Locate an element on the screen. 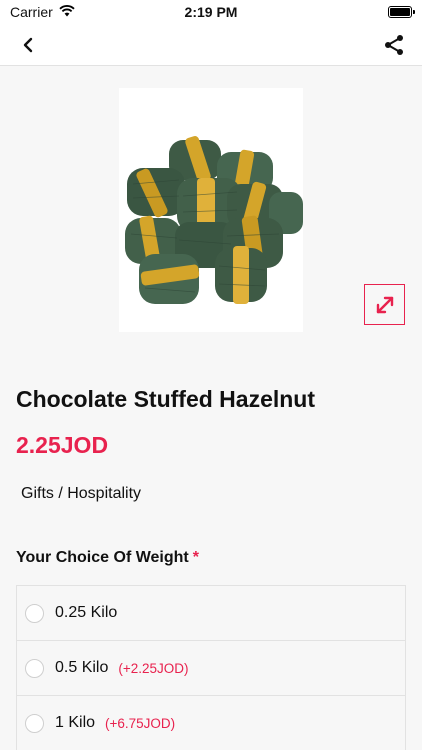 The width and height of the screenshot is (422, 750). product-title: Chocolate Stuffed Hazelnut is located at coordinates (166, 399).